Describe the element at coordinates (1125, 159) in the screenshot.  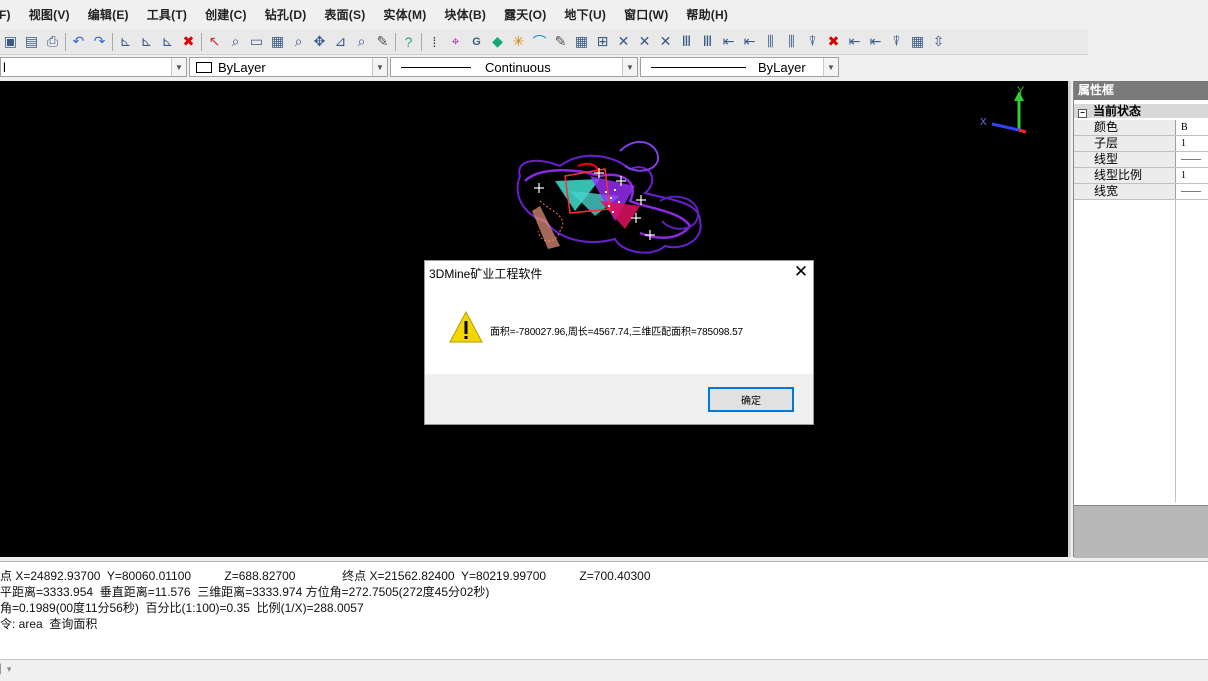
I see `property-name: 线型` at that location.